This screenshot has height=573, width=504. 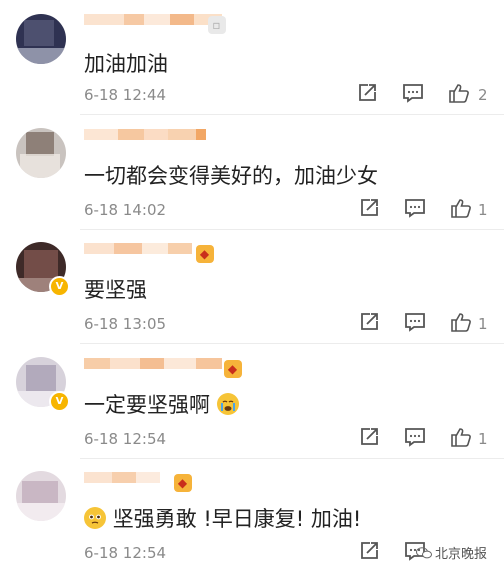 What do you see at coordinates (483, 95) in the screenshot?
I see `like-count: 2` at bounding box center [483, 95].